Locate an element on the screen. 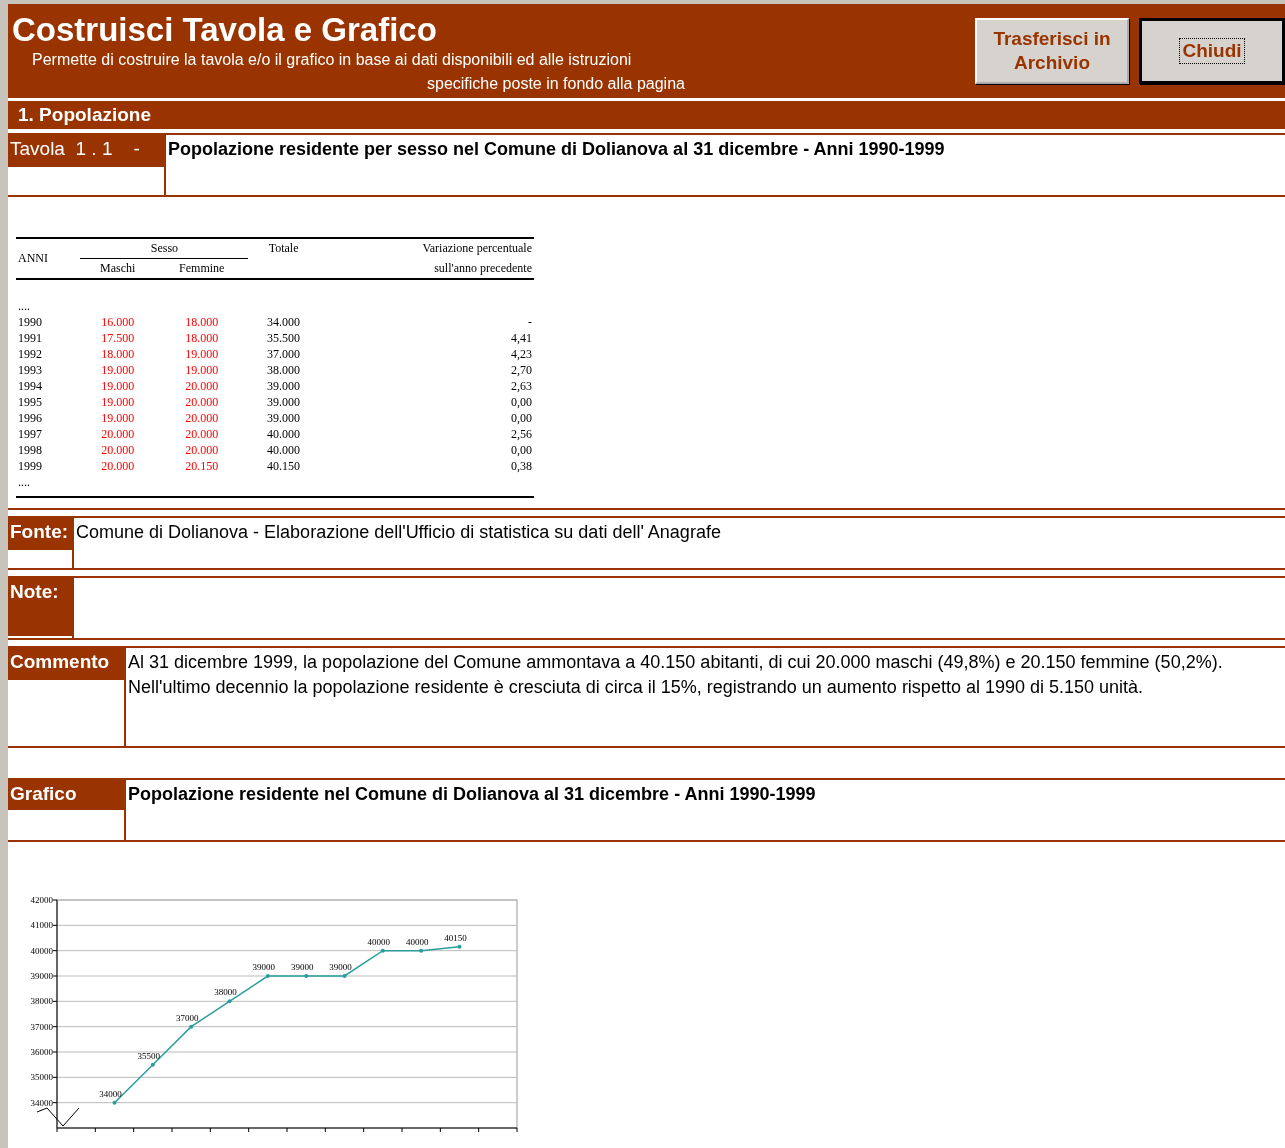 The height and width of the screenshot is (1148, 1285). close-button: Chiudi is located at coordinates (1212, 51).